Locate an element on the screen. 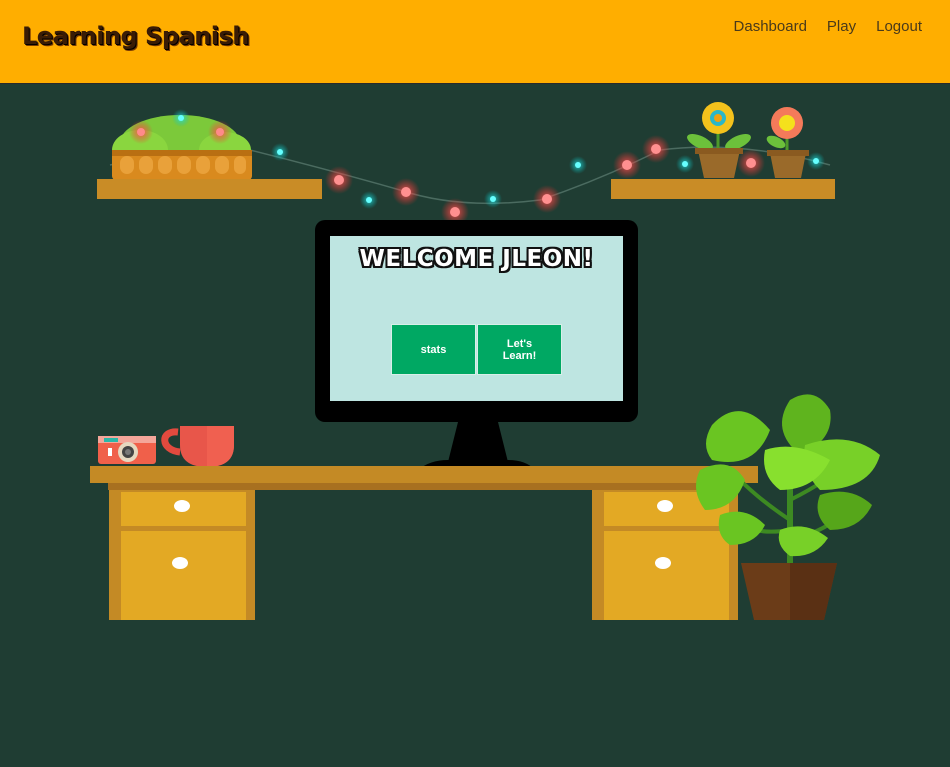  pink-flower-icon is located at coordinates (787, 142).